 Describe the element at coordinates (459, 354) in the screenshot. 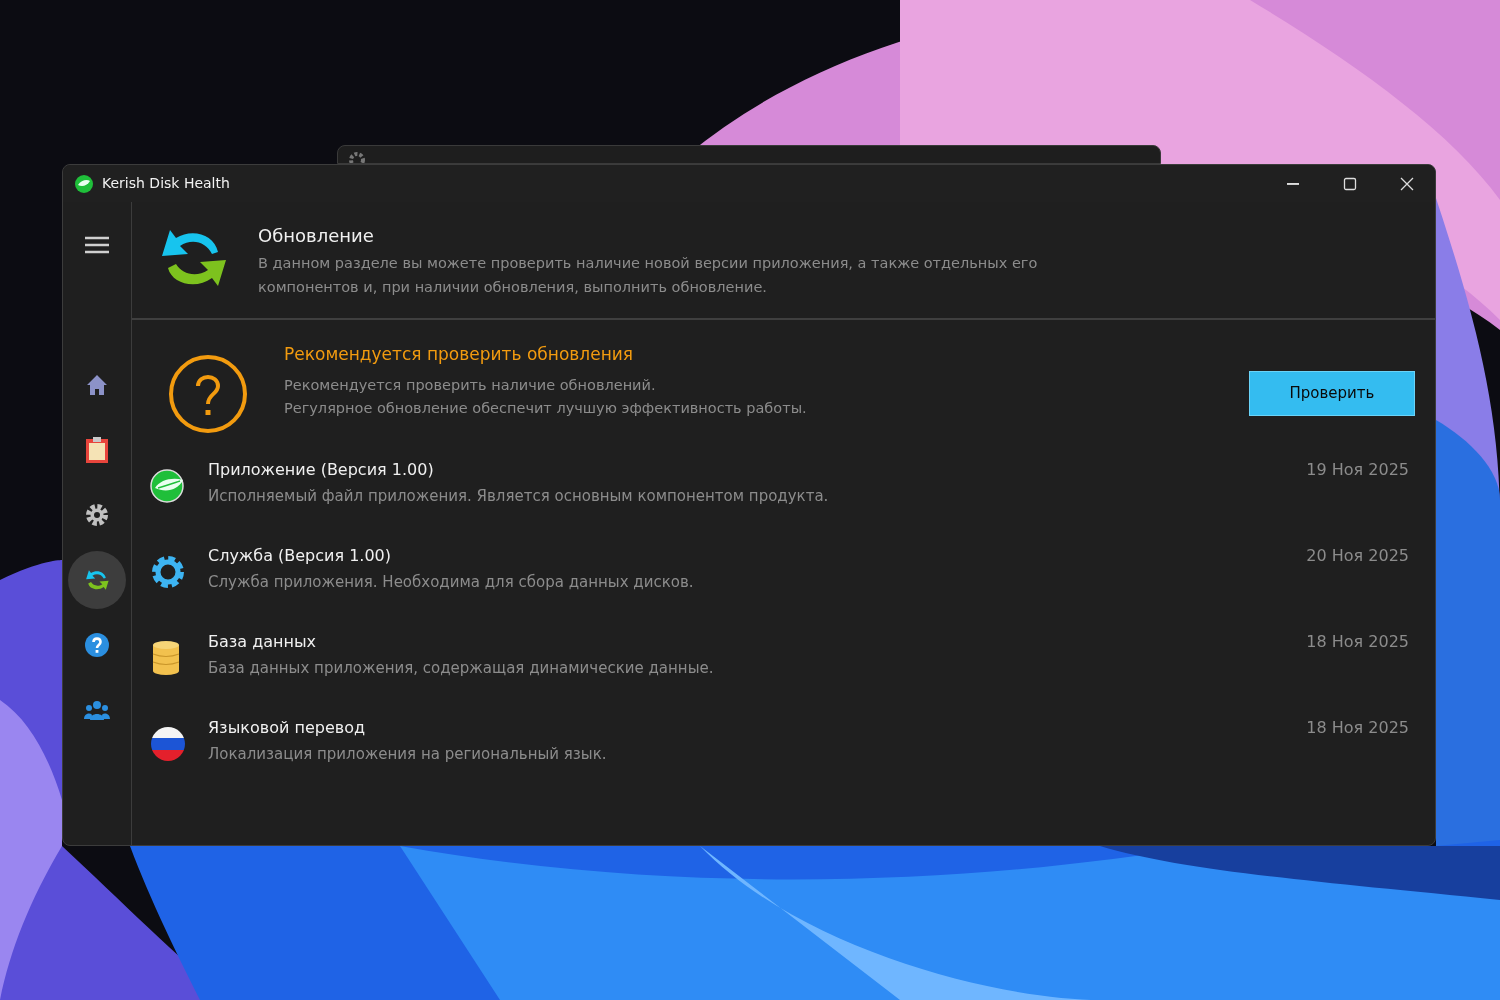

I see `notice-title: Рекомендуется проверить обновления` at that location.